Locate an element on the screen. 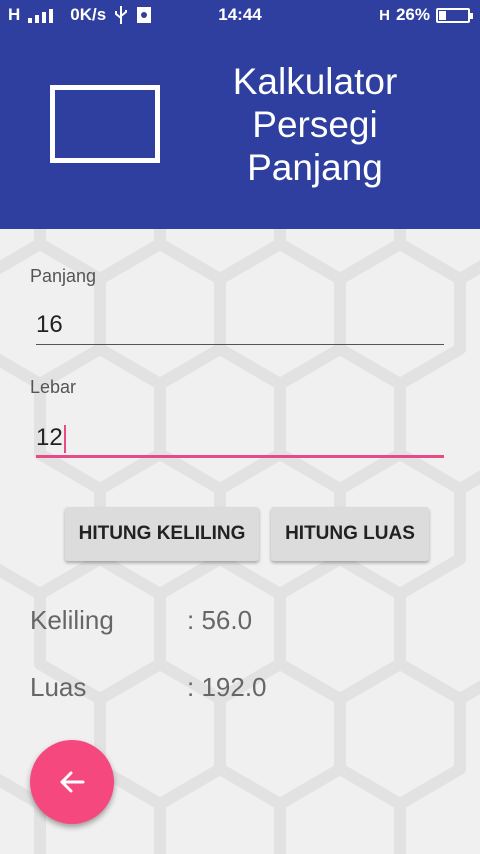 The image size is (480, 854). battery-percent: 26% is located at coordinates (412, 14).